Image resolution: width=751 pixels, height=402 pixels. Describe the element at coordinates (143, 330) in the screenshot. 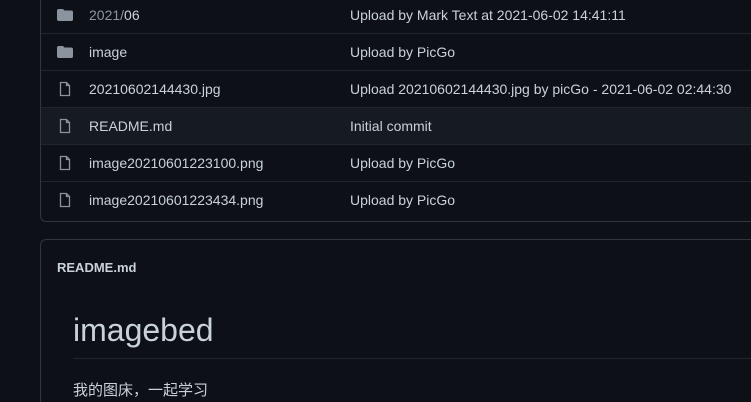

I see `readme-heading: imagebed` at that location.